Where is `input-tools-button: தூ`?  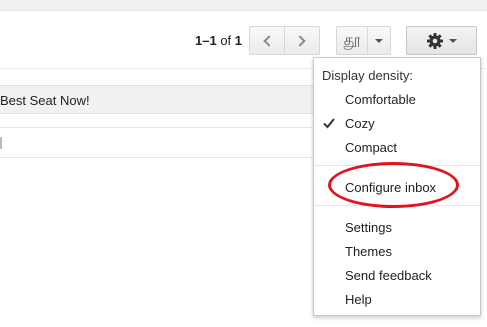 input-tools-button: தூ is located at coordinates (352, 40).